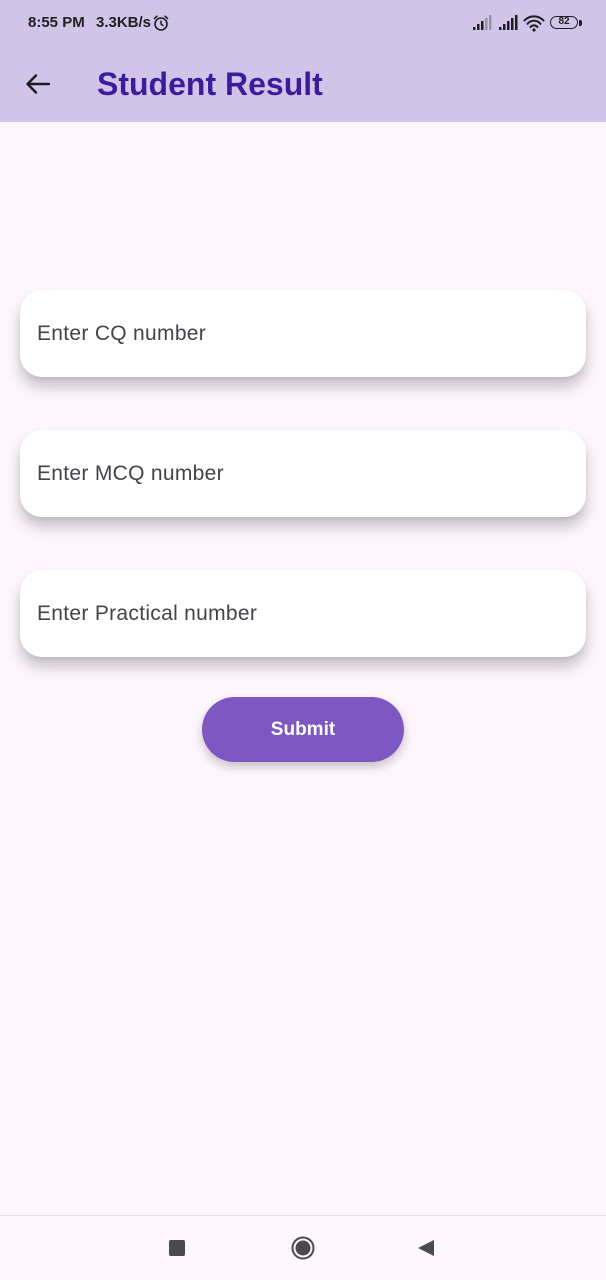  I want to click on status-bar: 8:55 PM 3.3KB/s 82, so click(303, 23).